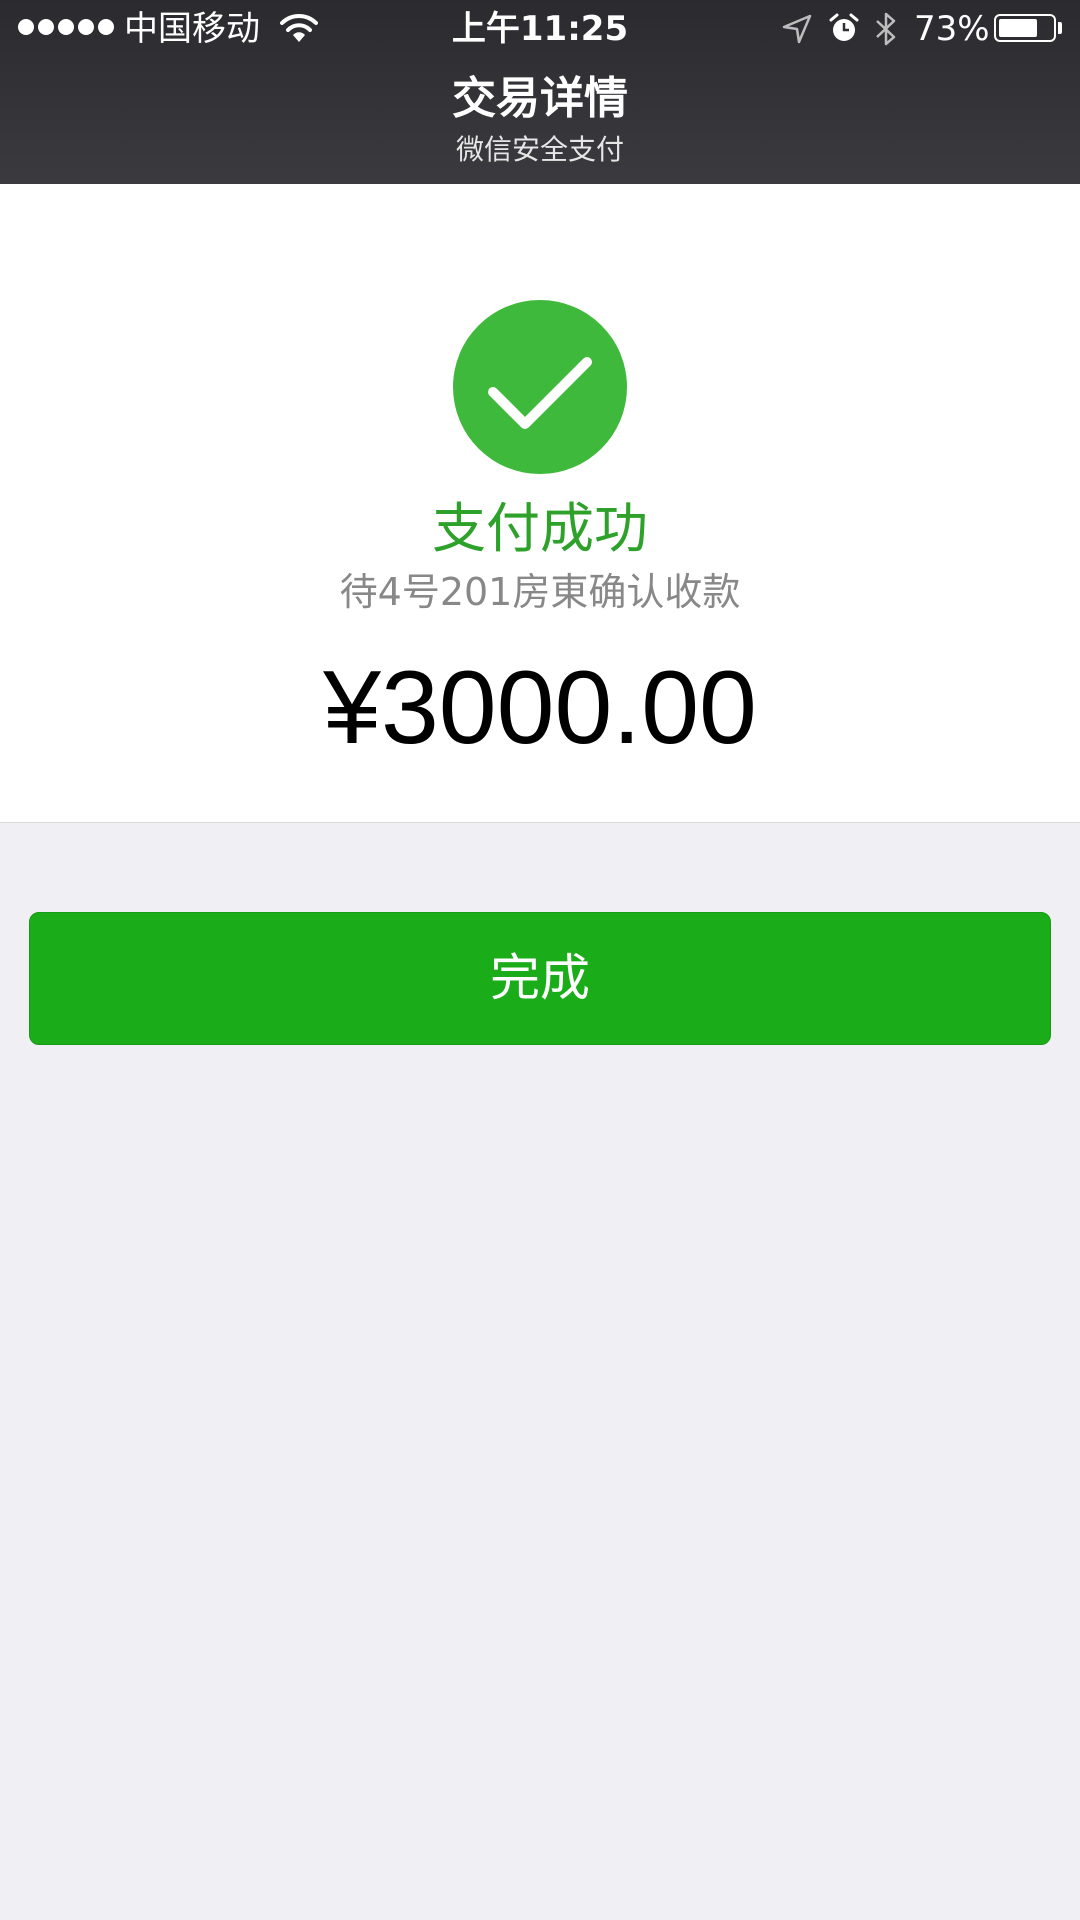 This screenshot has height=1920, width=1080. Describe the element at coordinates (844, 27) in the screenshot. I see `alarm-icon` at that location.